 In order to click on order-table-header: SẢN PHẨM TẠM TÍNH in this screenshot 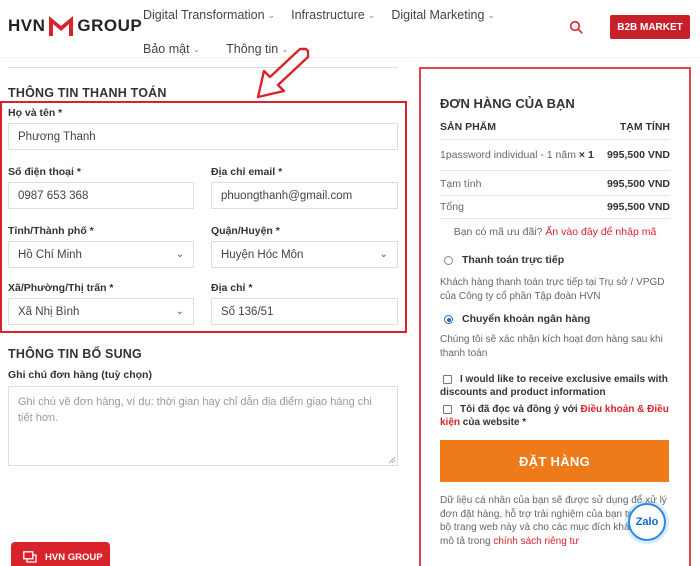, I will do `click(555, 127)`.